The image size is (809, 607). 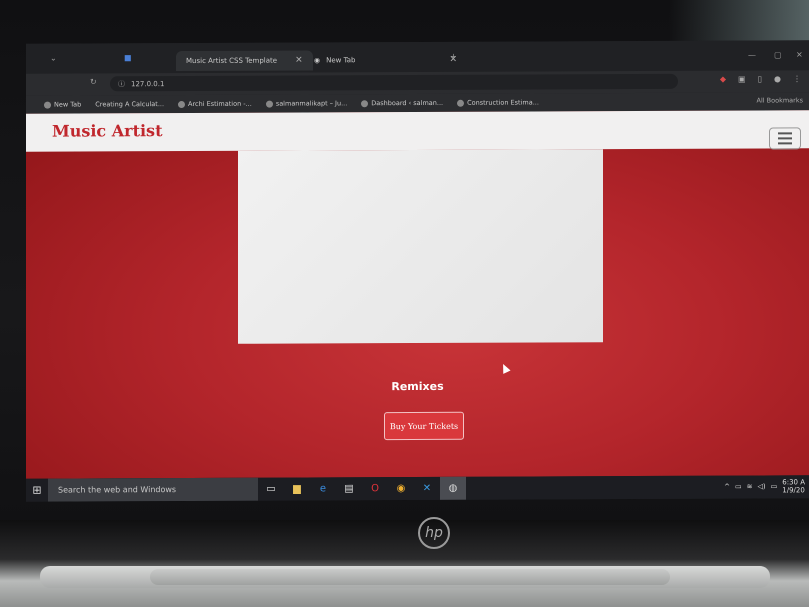 What do you see at coordinates (427, 488) in the screenshot?
I see `vscode-icon: ✕` at bounding box center [427, 488].